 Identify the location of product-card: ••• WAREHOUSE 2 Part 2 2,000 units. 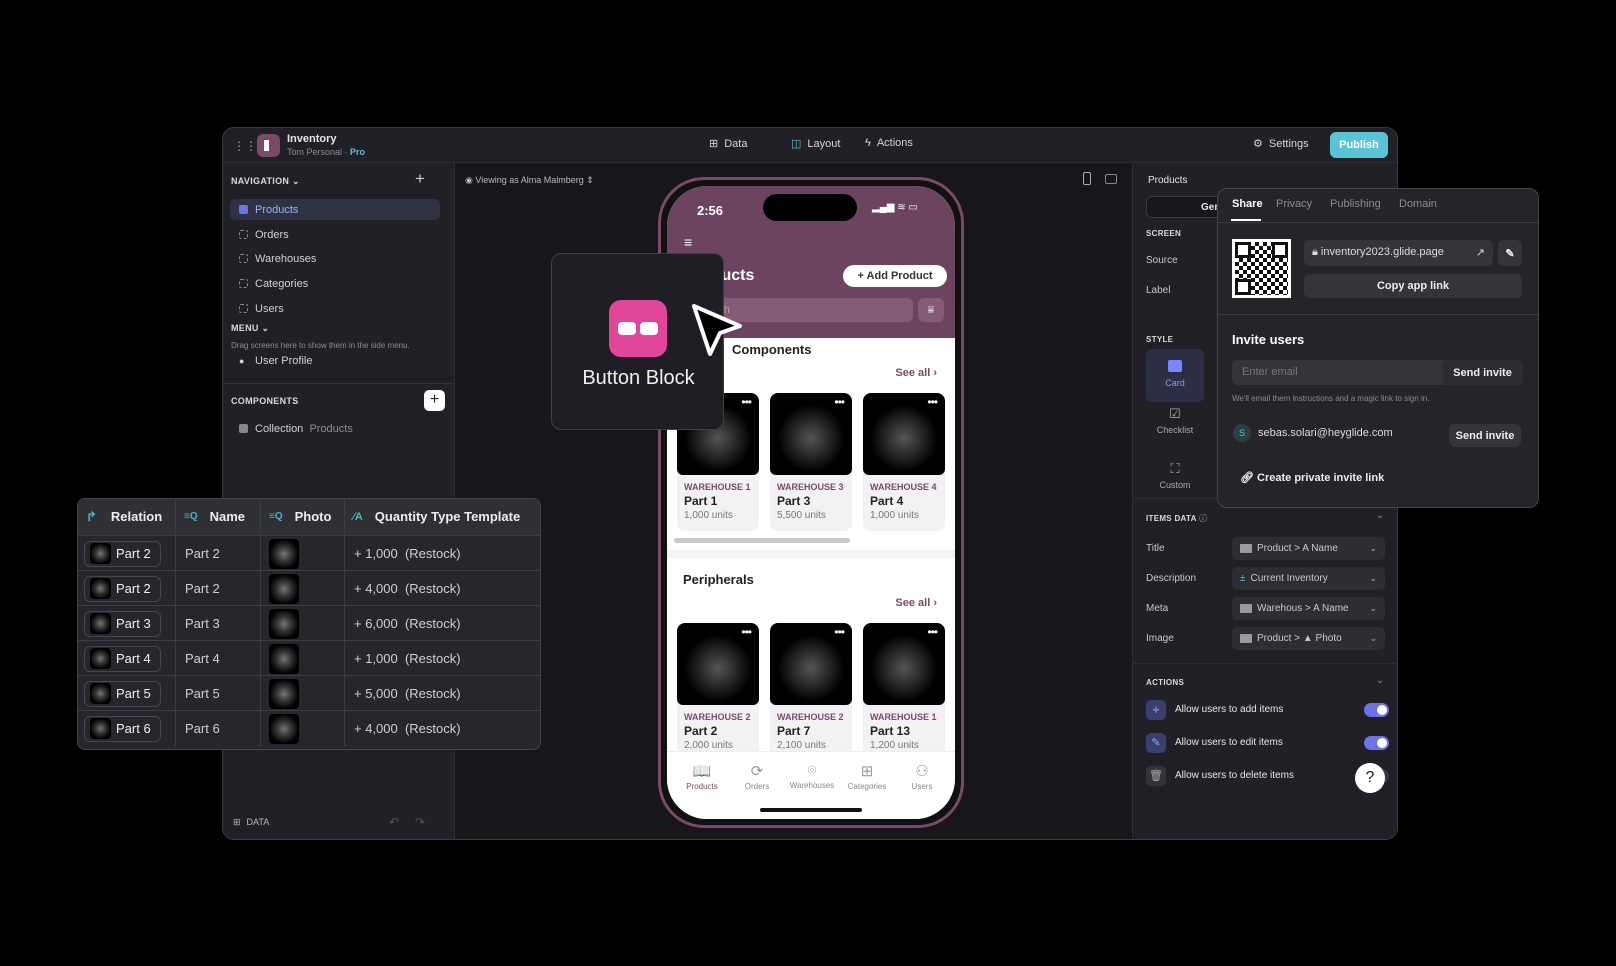
(718, 692).